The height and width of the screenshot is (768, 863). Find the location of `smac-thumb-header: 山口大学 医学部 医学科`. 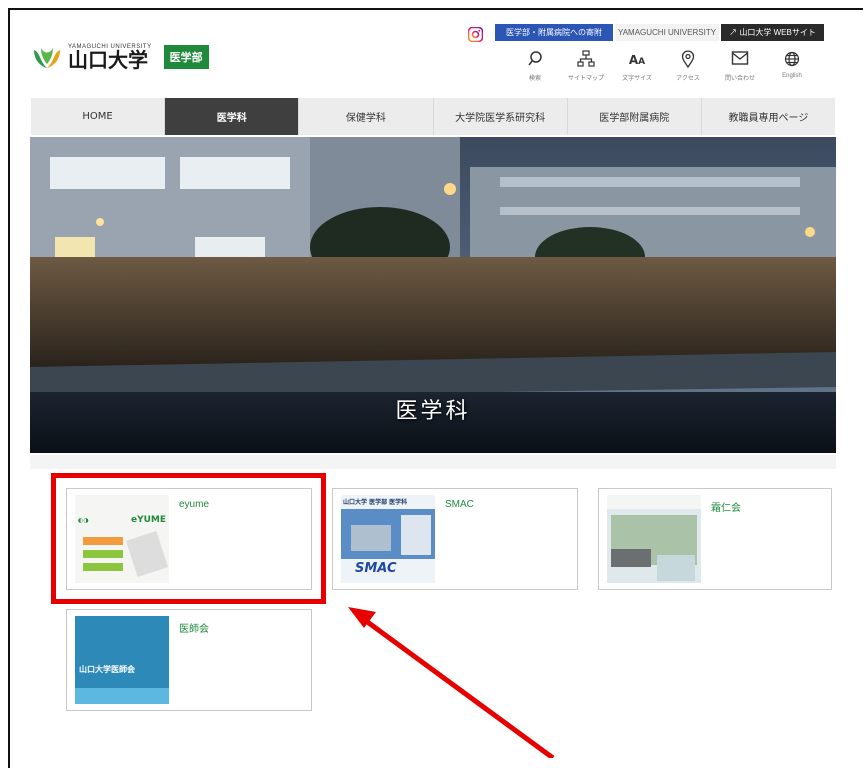

smac-thumb-header: 山口大学 医学部 医学科 is located at coordinates (375, 502).